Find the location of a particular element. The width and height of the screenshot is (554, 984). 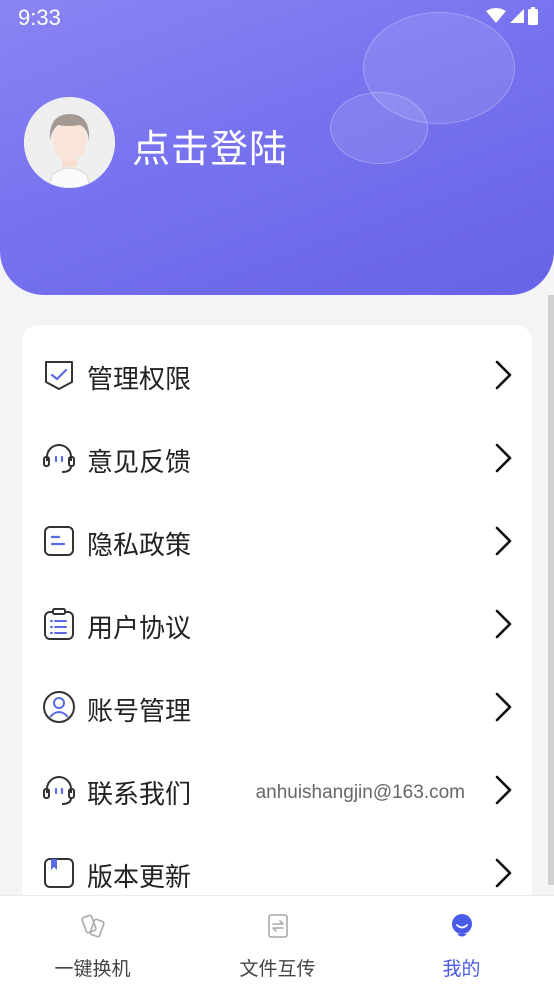

status-bar: 9:33 is located at coordinates (277, 17).